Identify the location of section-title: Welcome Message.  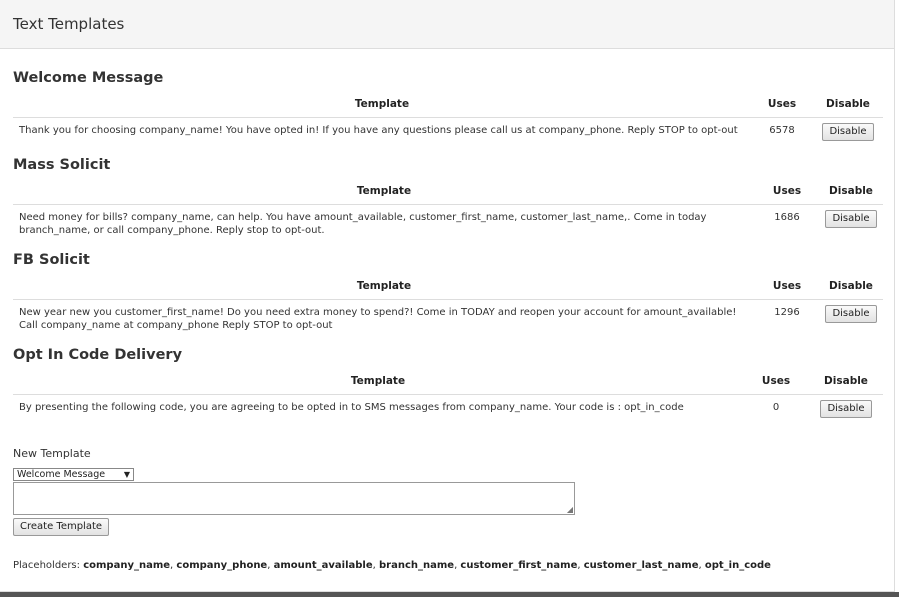
(88, 78).